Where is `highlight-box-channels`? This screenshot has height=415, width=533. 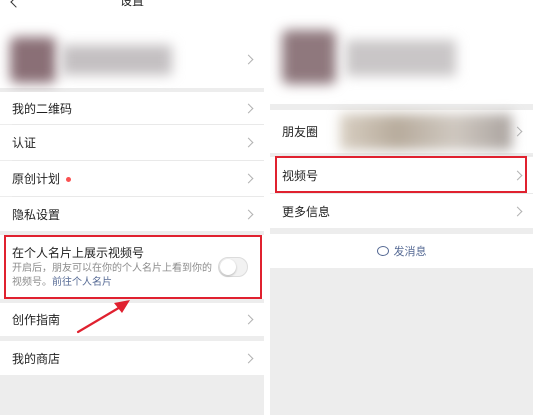 highlight-box-channels is located at coordinates (401, 174).